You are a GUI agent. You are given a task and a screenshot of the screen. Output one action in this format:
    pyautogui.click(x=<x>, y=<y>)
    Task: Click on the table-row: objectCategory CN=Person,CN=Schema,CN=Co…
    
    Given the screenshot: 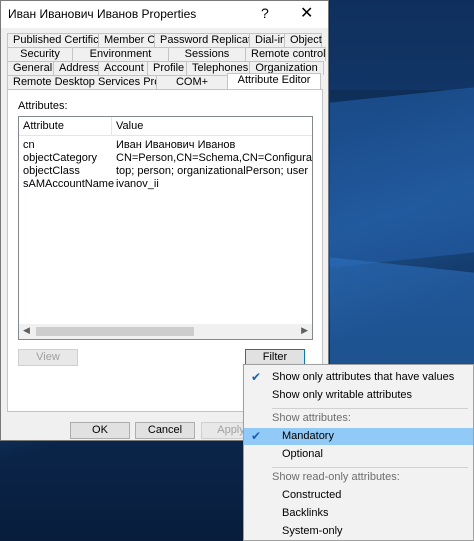 What is the action you would take?
    pyautogui.click(x=165, y=158)
    